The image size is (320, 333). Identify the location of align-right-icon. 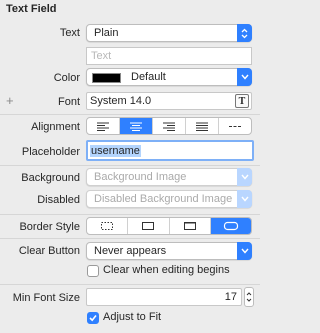
(169, 126).